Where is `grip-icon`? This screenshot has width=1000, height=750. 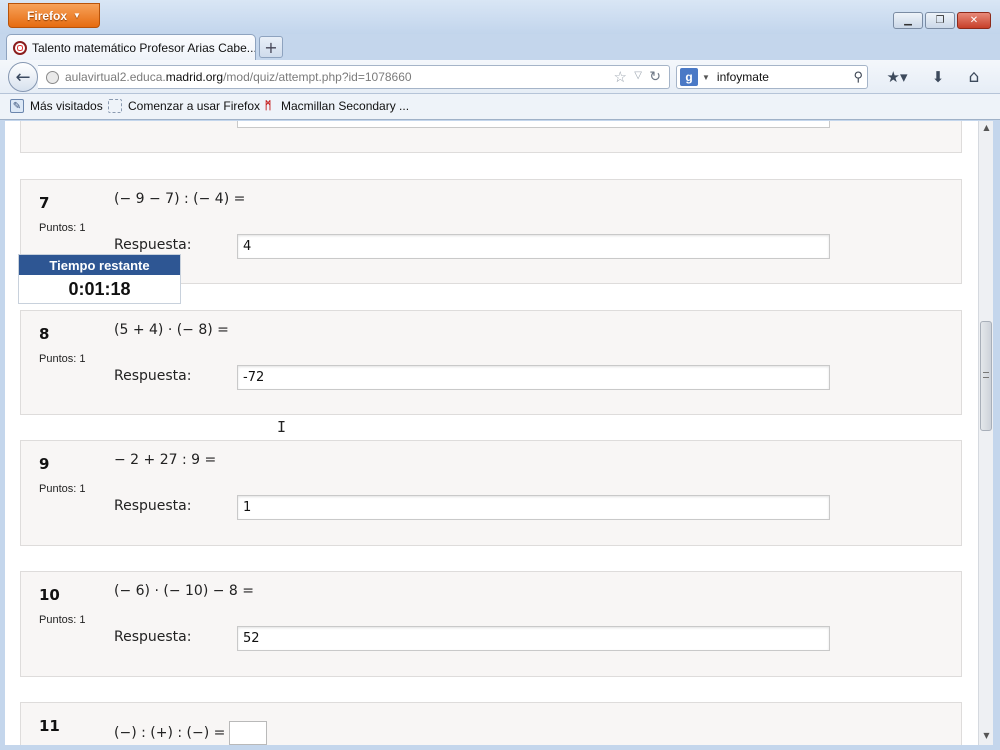 grip-icon is located at coordinates (986, 375).